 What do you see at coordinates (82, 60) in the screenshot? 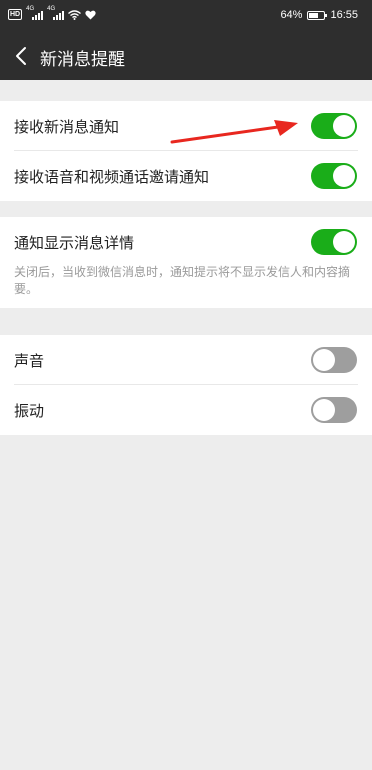
I see `page-title: 新消息提醒` at bounding box center [82, 60].